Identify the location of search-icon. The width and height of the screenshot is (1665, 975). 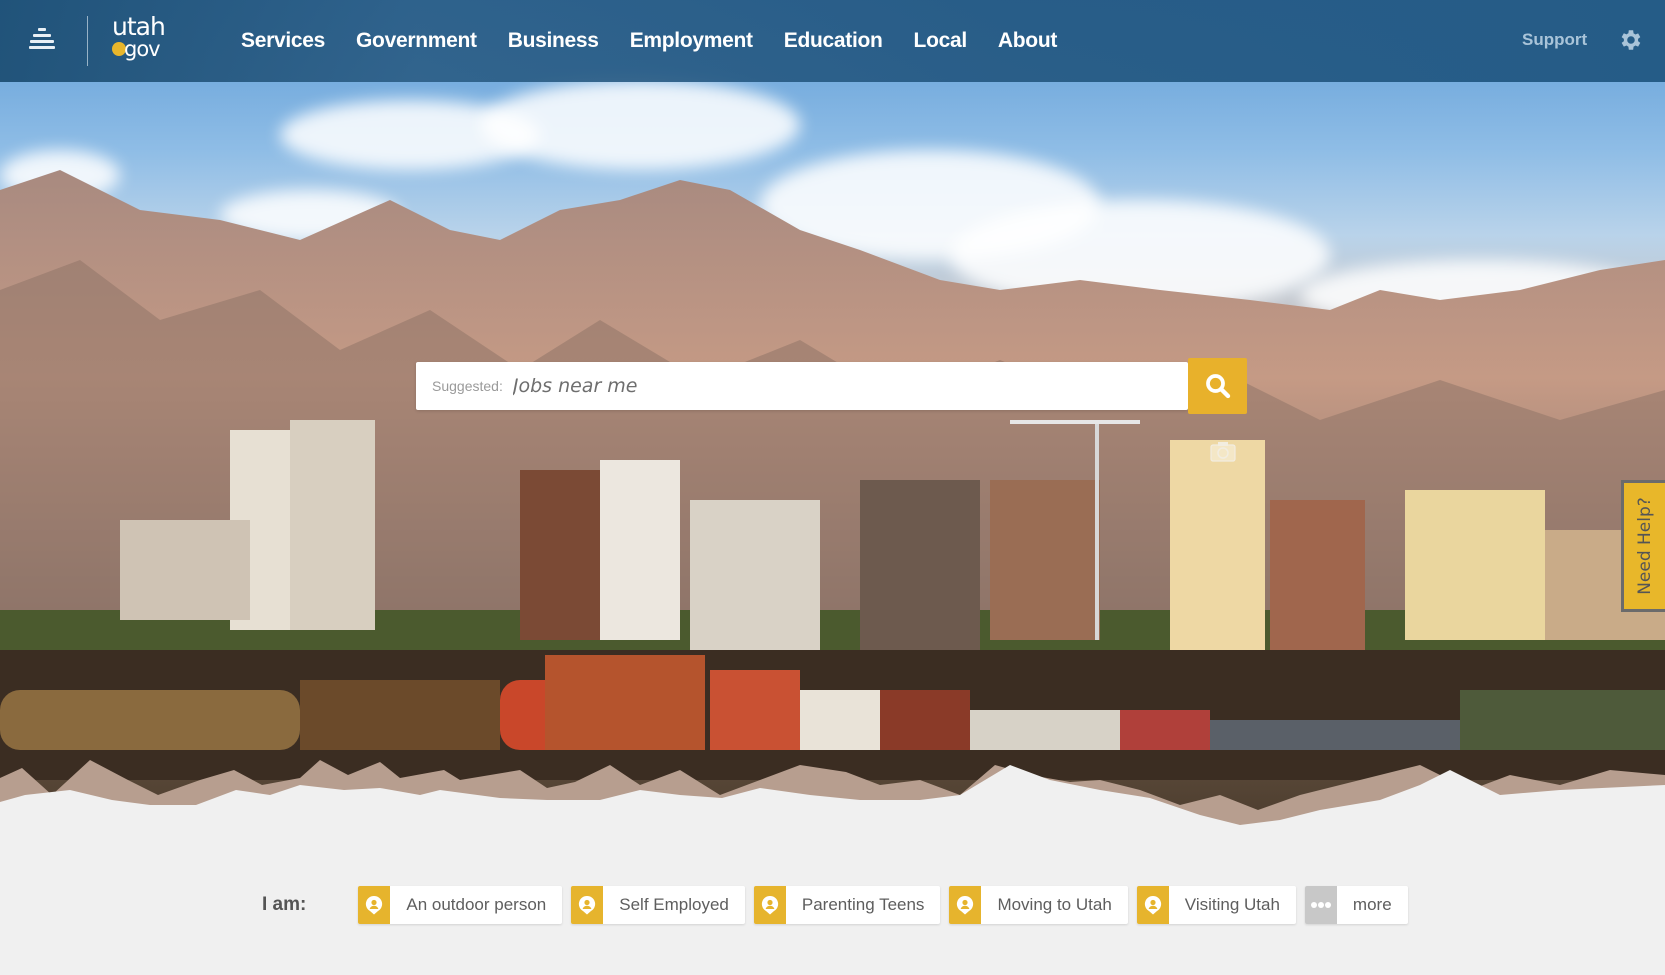
(1217, 386).